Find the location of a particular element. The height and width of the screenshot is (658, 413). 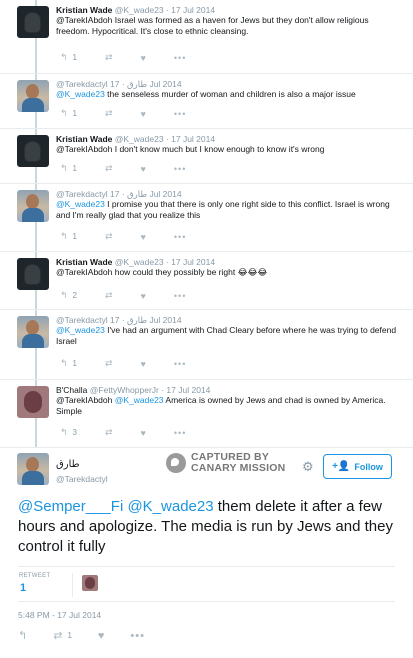

reply-button: ↰ is located at coordinates (22, 635).